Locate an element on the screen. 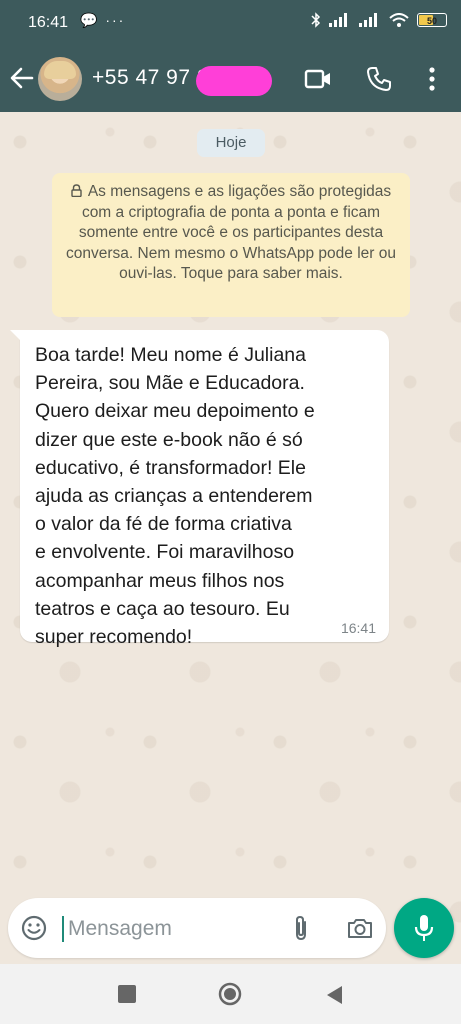  system-nav-bar is located at coordinates (230, 994).